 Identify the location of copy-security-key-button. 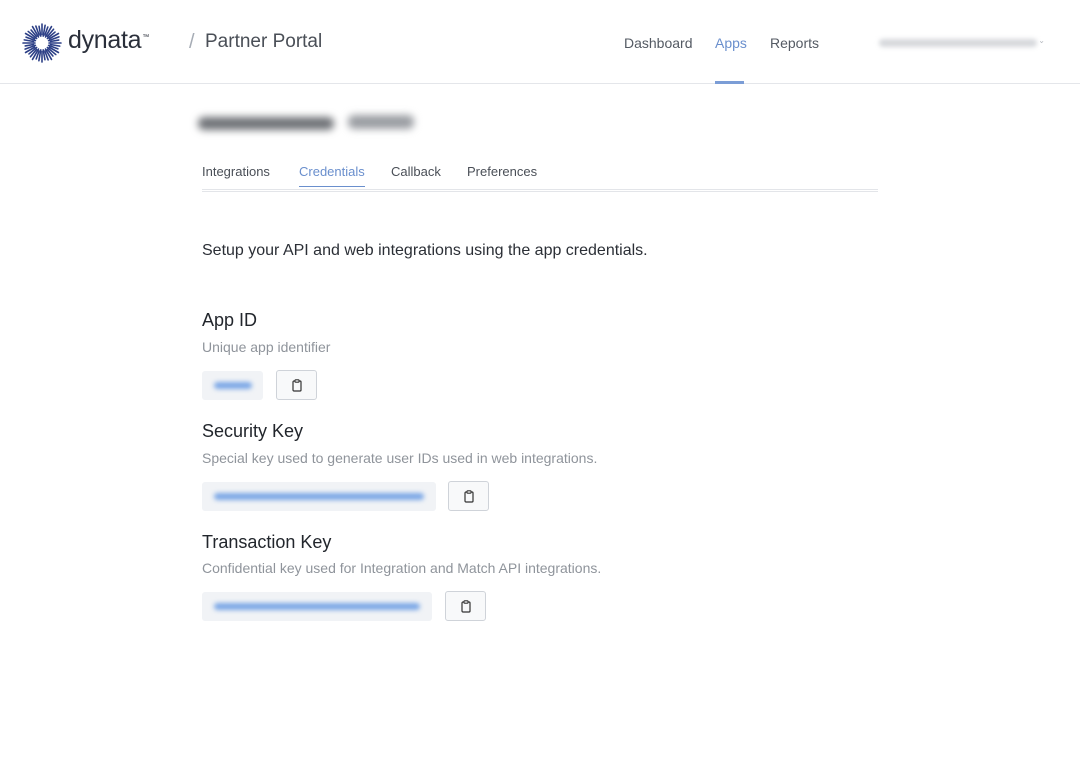
(468, 496).